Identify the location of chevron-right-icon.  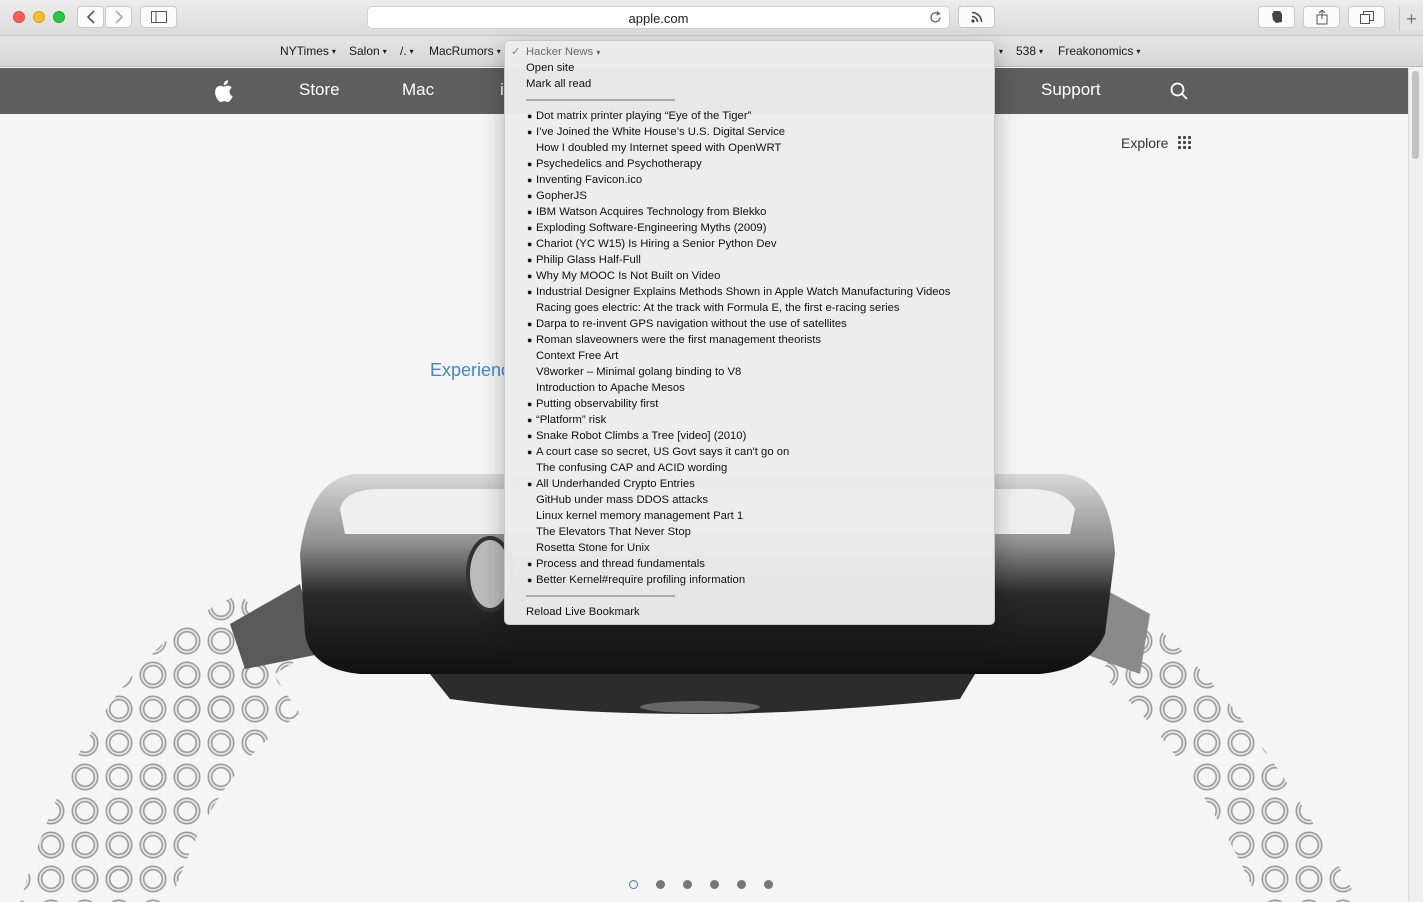
(118, 17).